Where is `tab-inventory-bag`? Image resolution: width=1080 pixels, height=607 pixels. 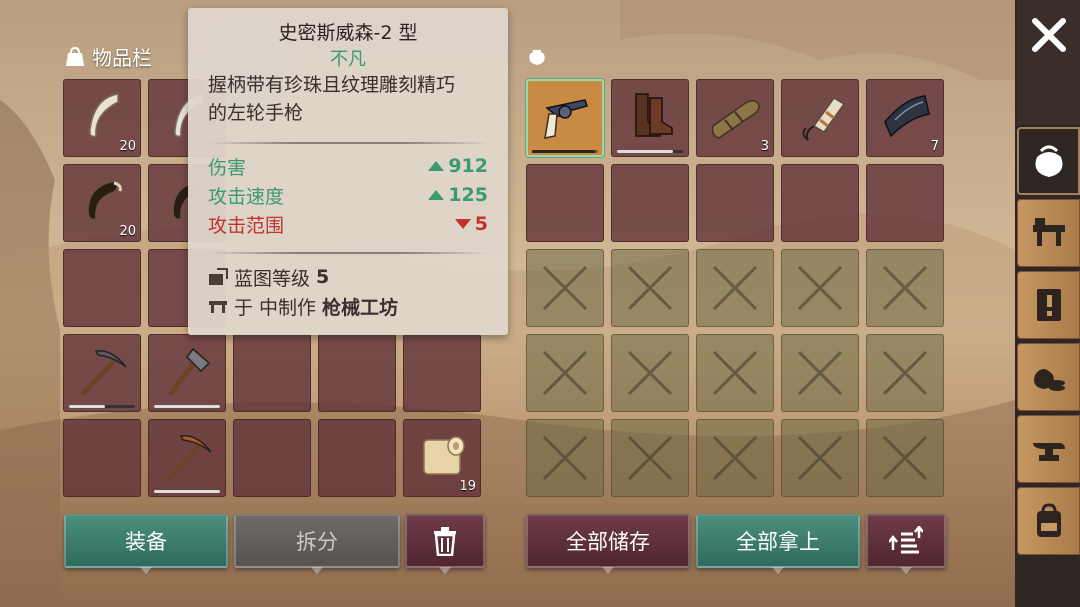 tab-inventory-bag is located at coordinates (1048, 161).